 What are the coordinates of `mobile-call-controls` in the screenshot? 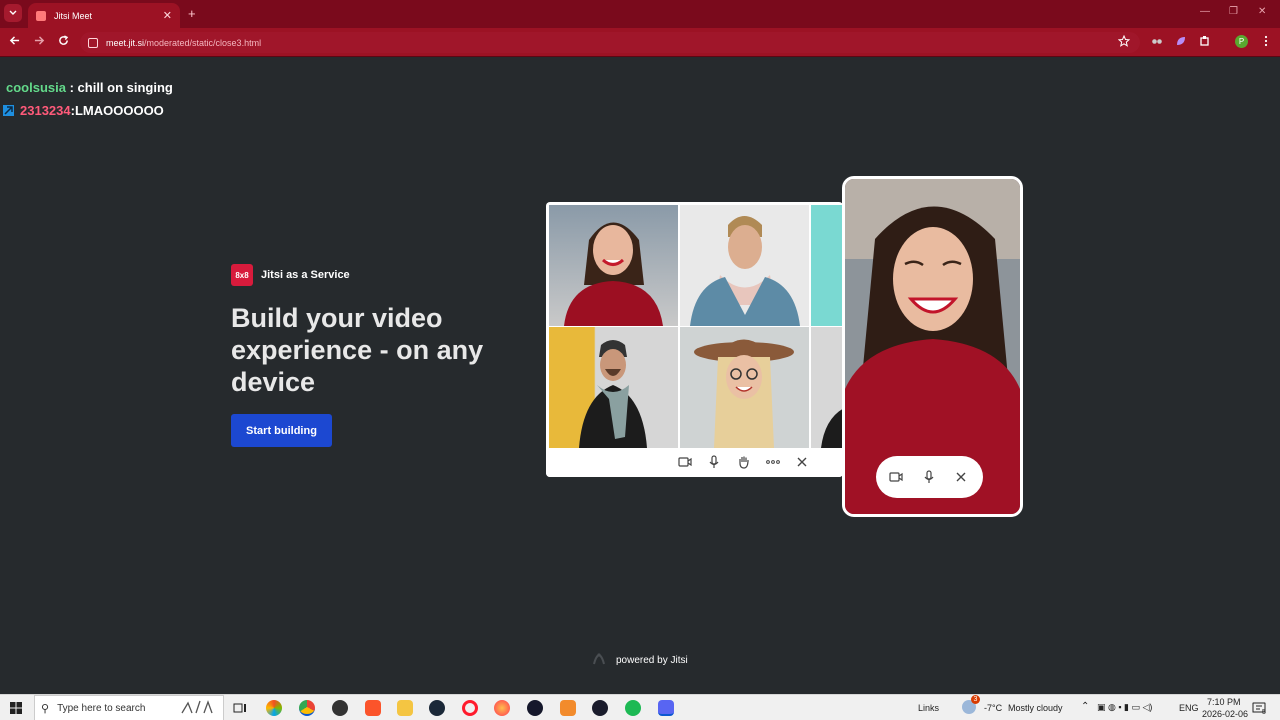 It's located at (929, 477).